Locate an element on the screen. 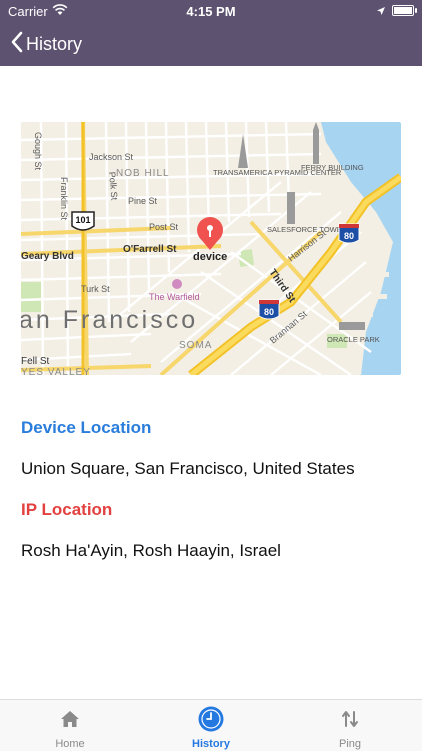 The height and width of the screenshot is (751, 422). tab-ping: Ping is located at coordinates (350, 728).